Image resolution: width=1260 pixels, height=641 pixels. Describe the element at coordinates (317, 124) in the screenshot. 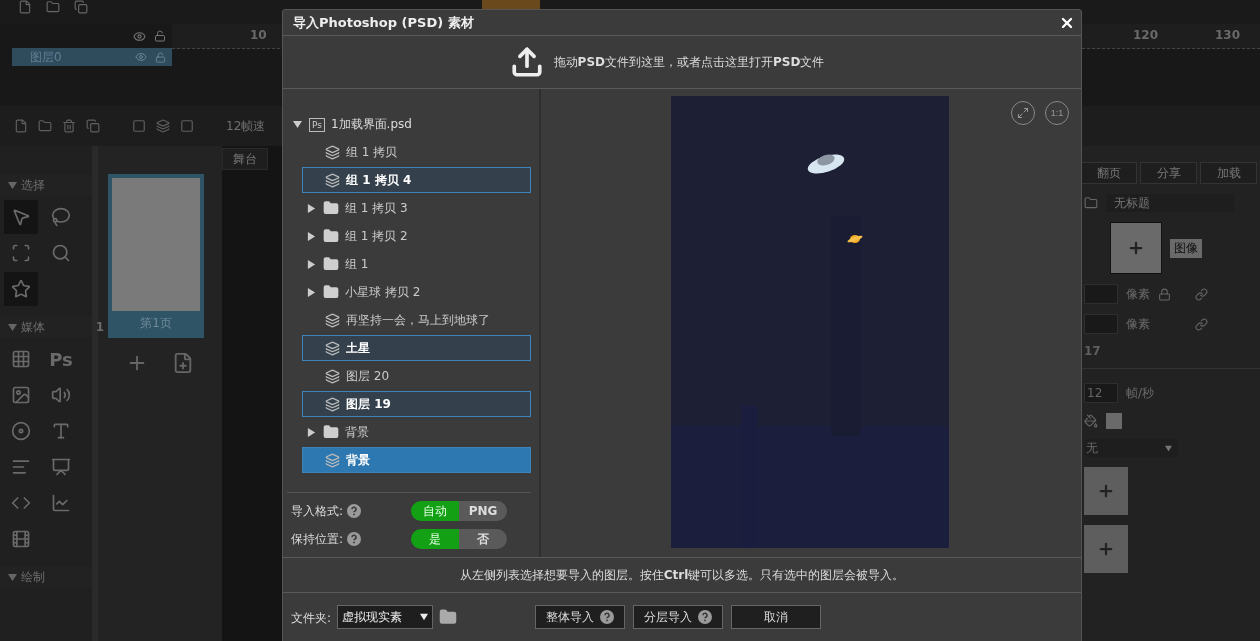

I see `psd-badge: Ps` at that location.